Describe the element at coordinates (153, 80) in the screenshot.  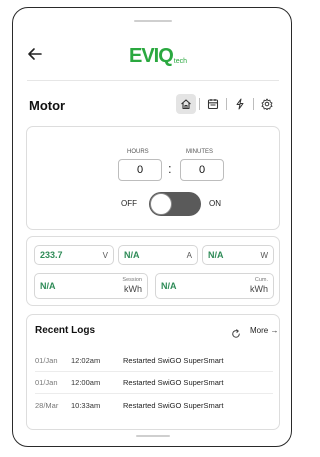
I see `header-divider` at that location.